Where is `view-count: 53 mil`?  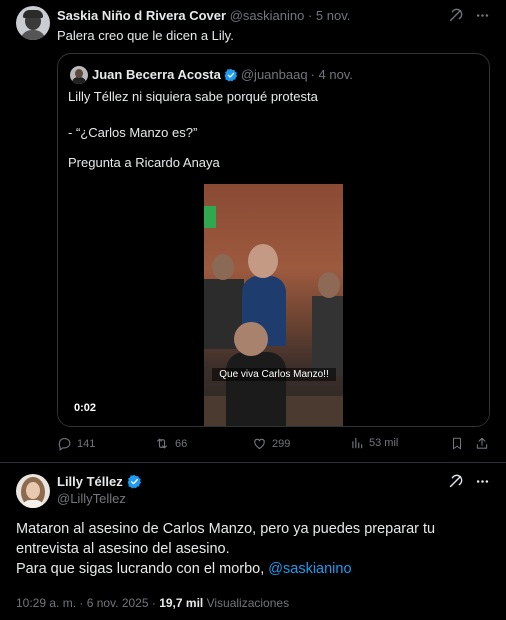
view-count: 53 mil is located at coordinates (384, 443).